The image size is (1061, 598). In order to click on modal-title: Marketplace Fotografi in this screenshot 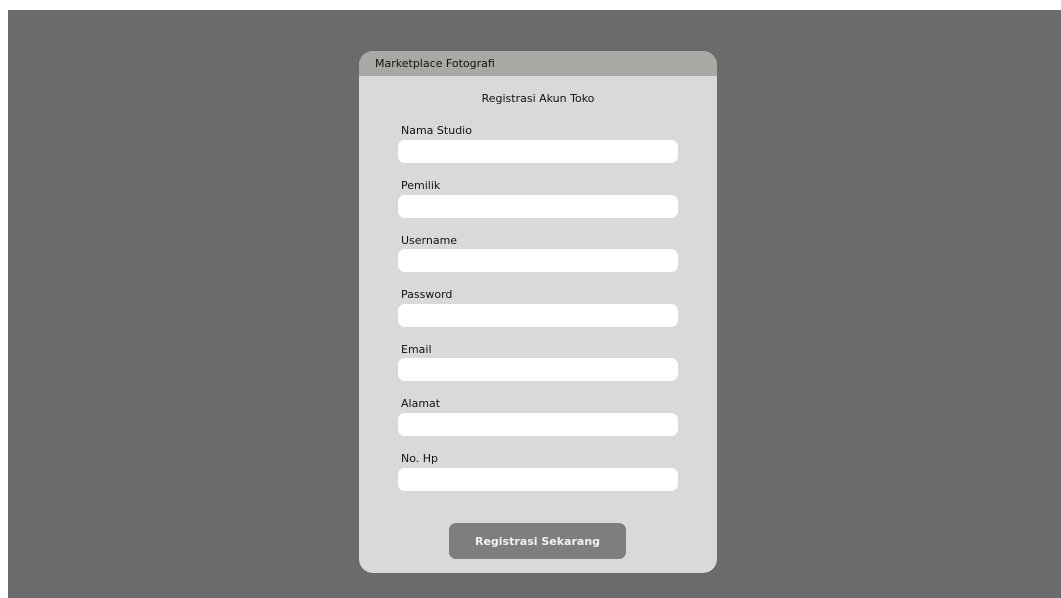, I will do `click(435, 63)`.